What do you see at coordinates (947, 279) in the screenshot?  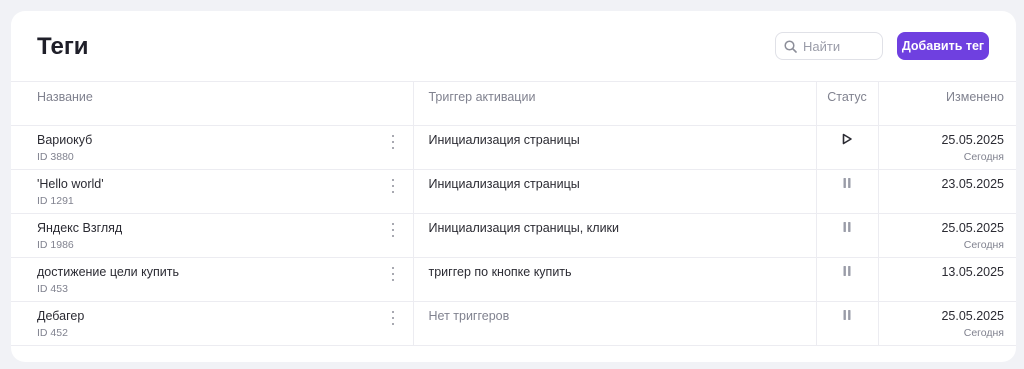 I see `cell-modified: 13.05.2025` at bounding box center [947, 279].